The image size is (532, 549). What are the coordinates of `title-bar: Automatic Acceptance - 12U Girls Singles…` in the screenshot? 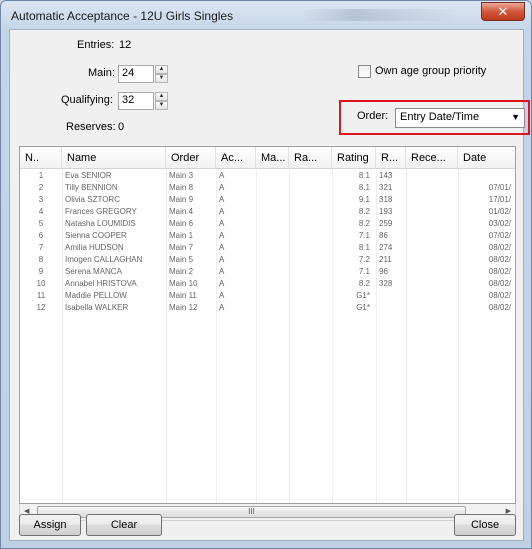 It's located at (266, 15).